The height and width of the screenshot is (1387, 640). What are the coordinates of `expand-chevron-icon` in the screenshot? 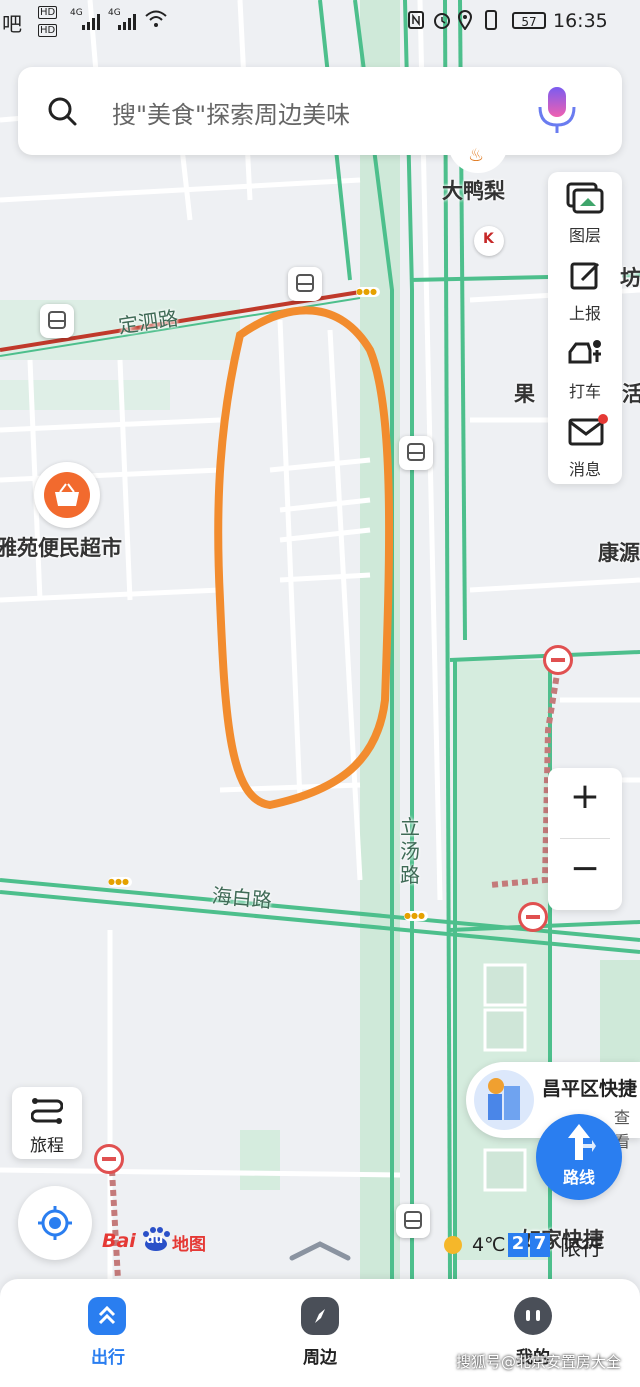 It's located at (320, 1250).